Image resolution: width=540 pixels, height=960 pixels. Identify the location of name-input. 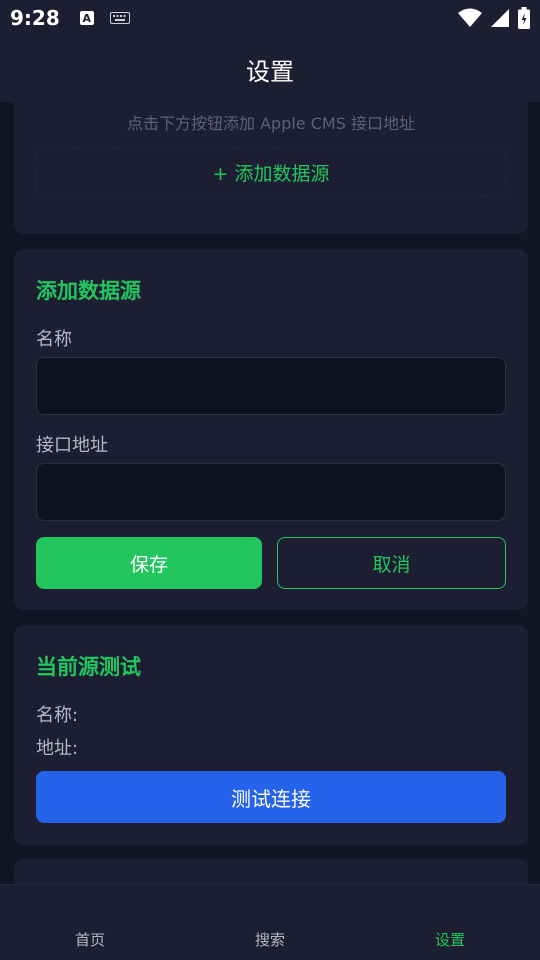
(271, 386).